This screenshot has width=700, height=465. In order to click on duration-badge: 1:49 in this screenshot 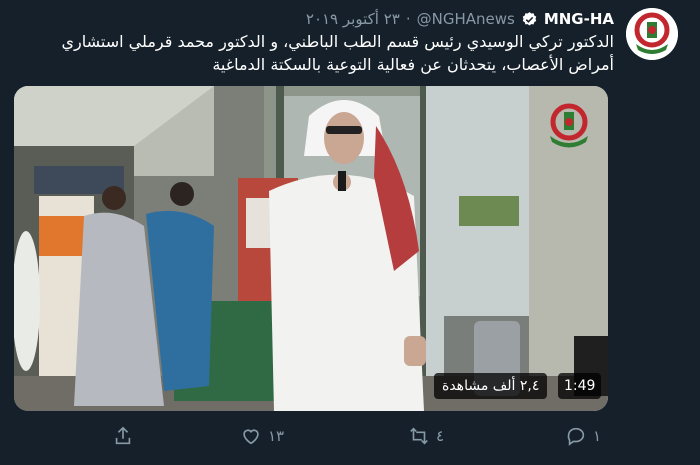, I will do `click(580, 386)`.